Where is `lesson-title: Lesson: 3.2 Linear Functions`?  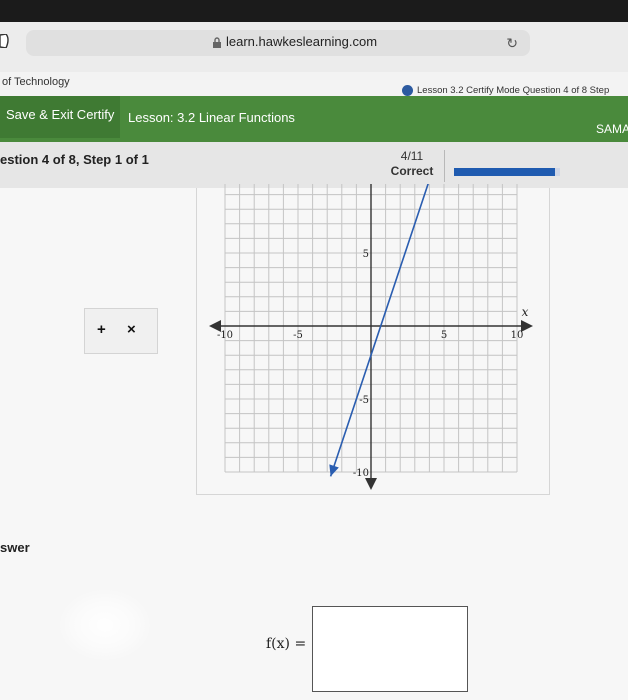
lesson-title: Lesson: 3.2 Linear Functions is located at coordinates (211, 117).